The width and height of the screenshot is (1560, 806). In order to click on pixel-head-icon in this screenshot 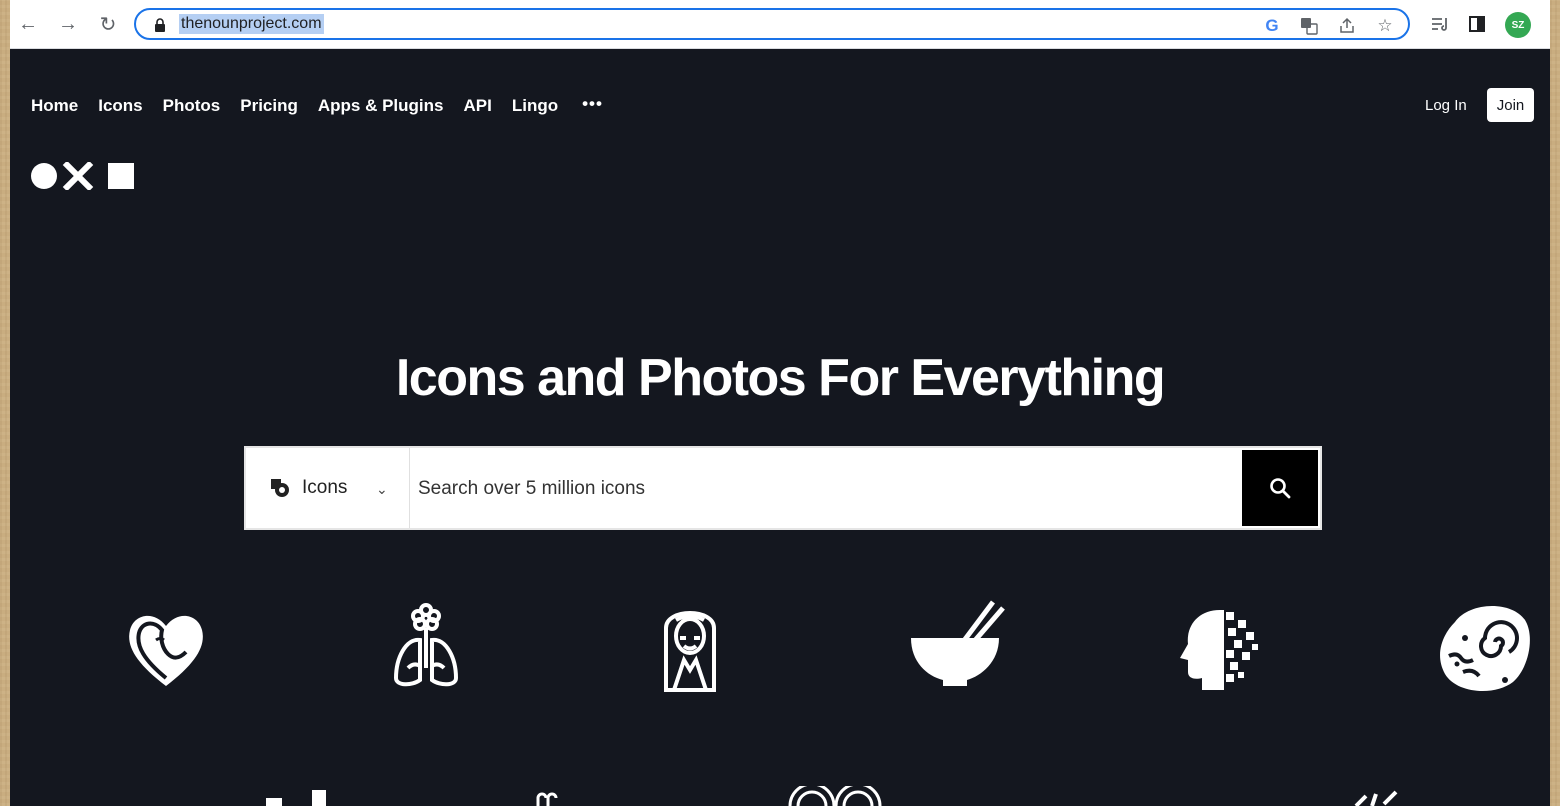, I will do `click(1220, 648)`.